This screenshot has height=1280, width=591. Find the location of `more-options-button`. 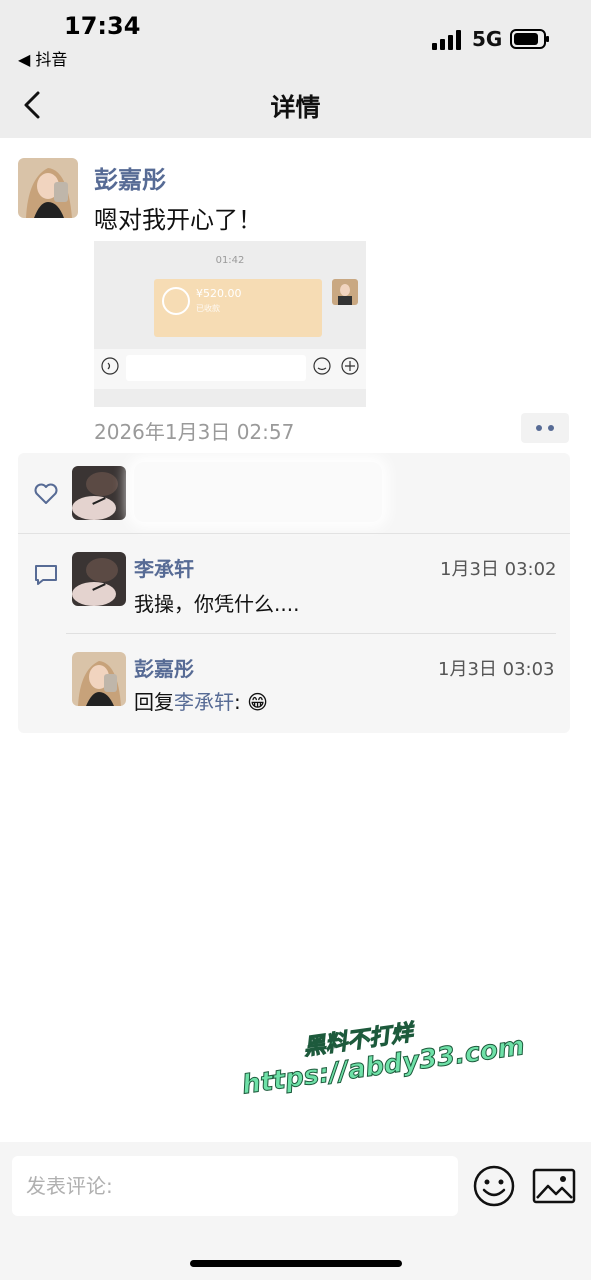

more-options-button is located at coordinates (545, 428).